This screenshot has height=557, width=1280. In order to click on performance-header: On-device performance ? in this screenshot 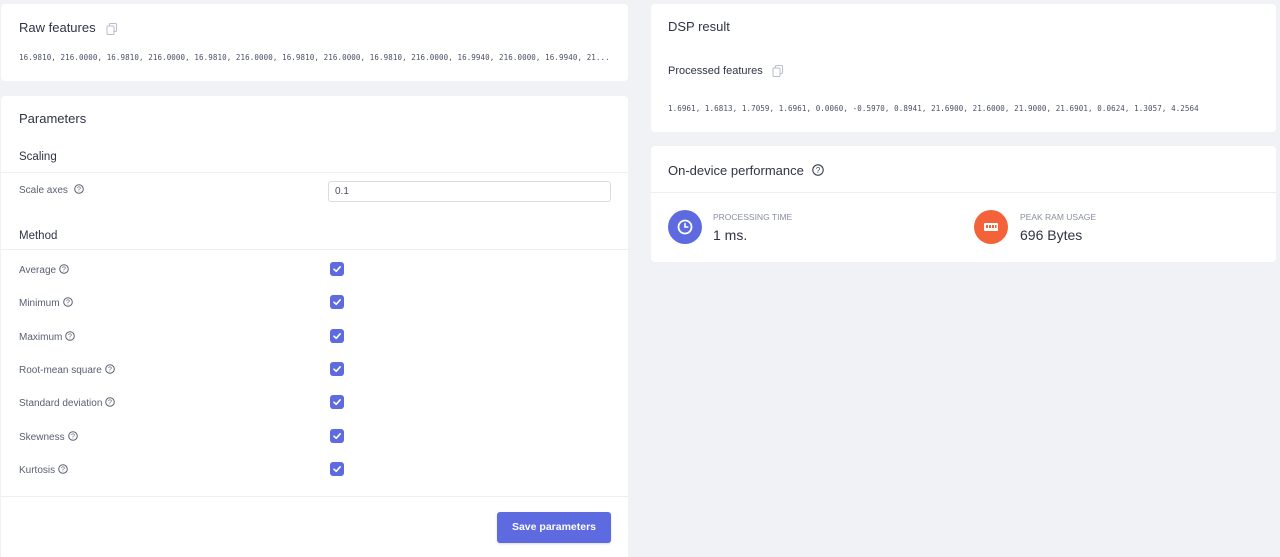, I will do `click(746, 171)`.